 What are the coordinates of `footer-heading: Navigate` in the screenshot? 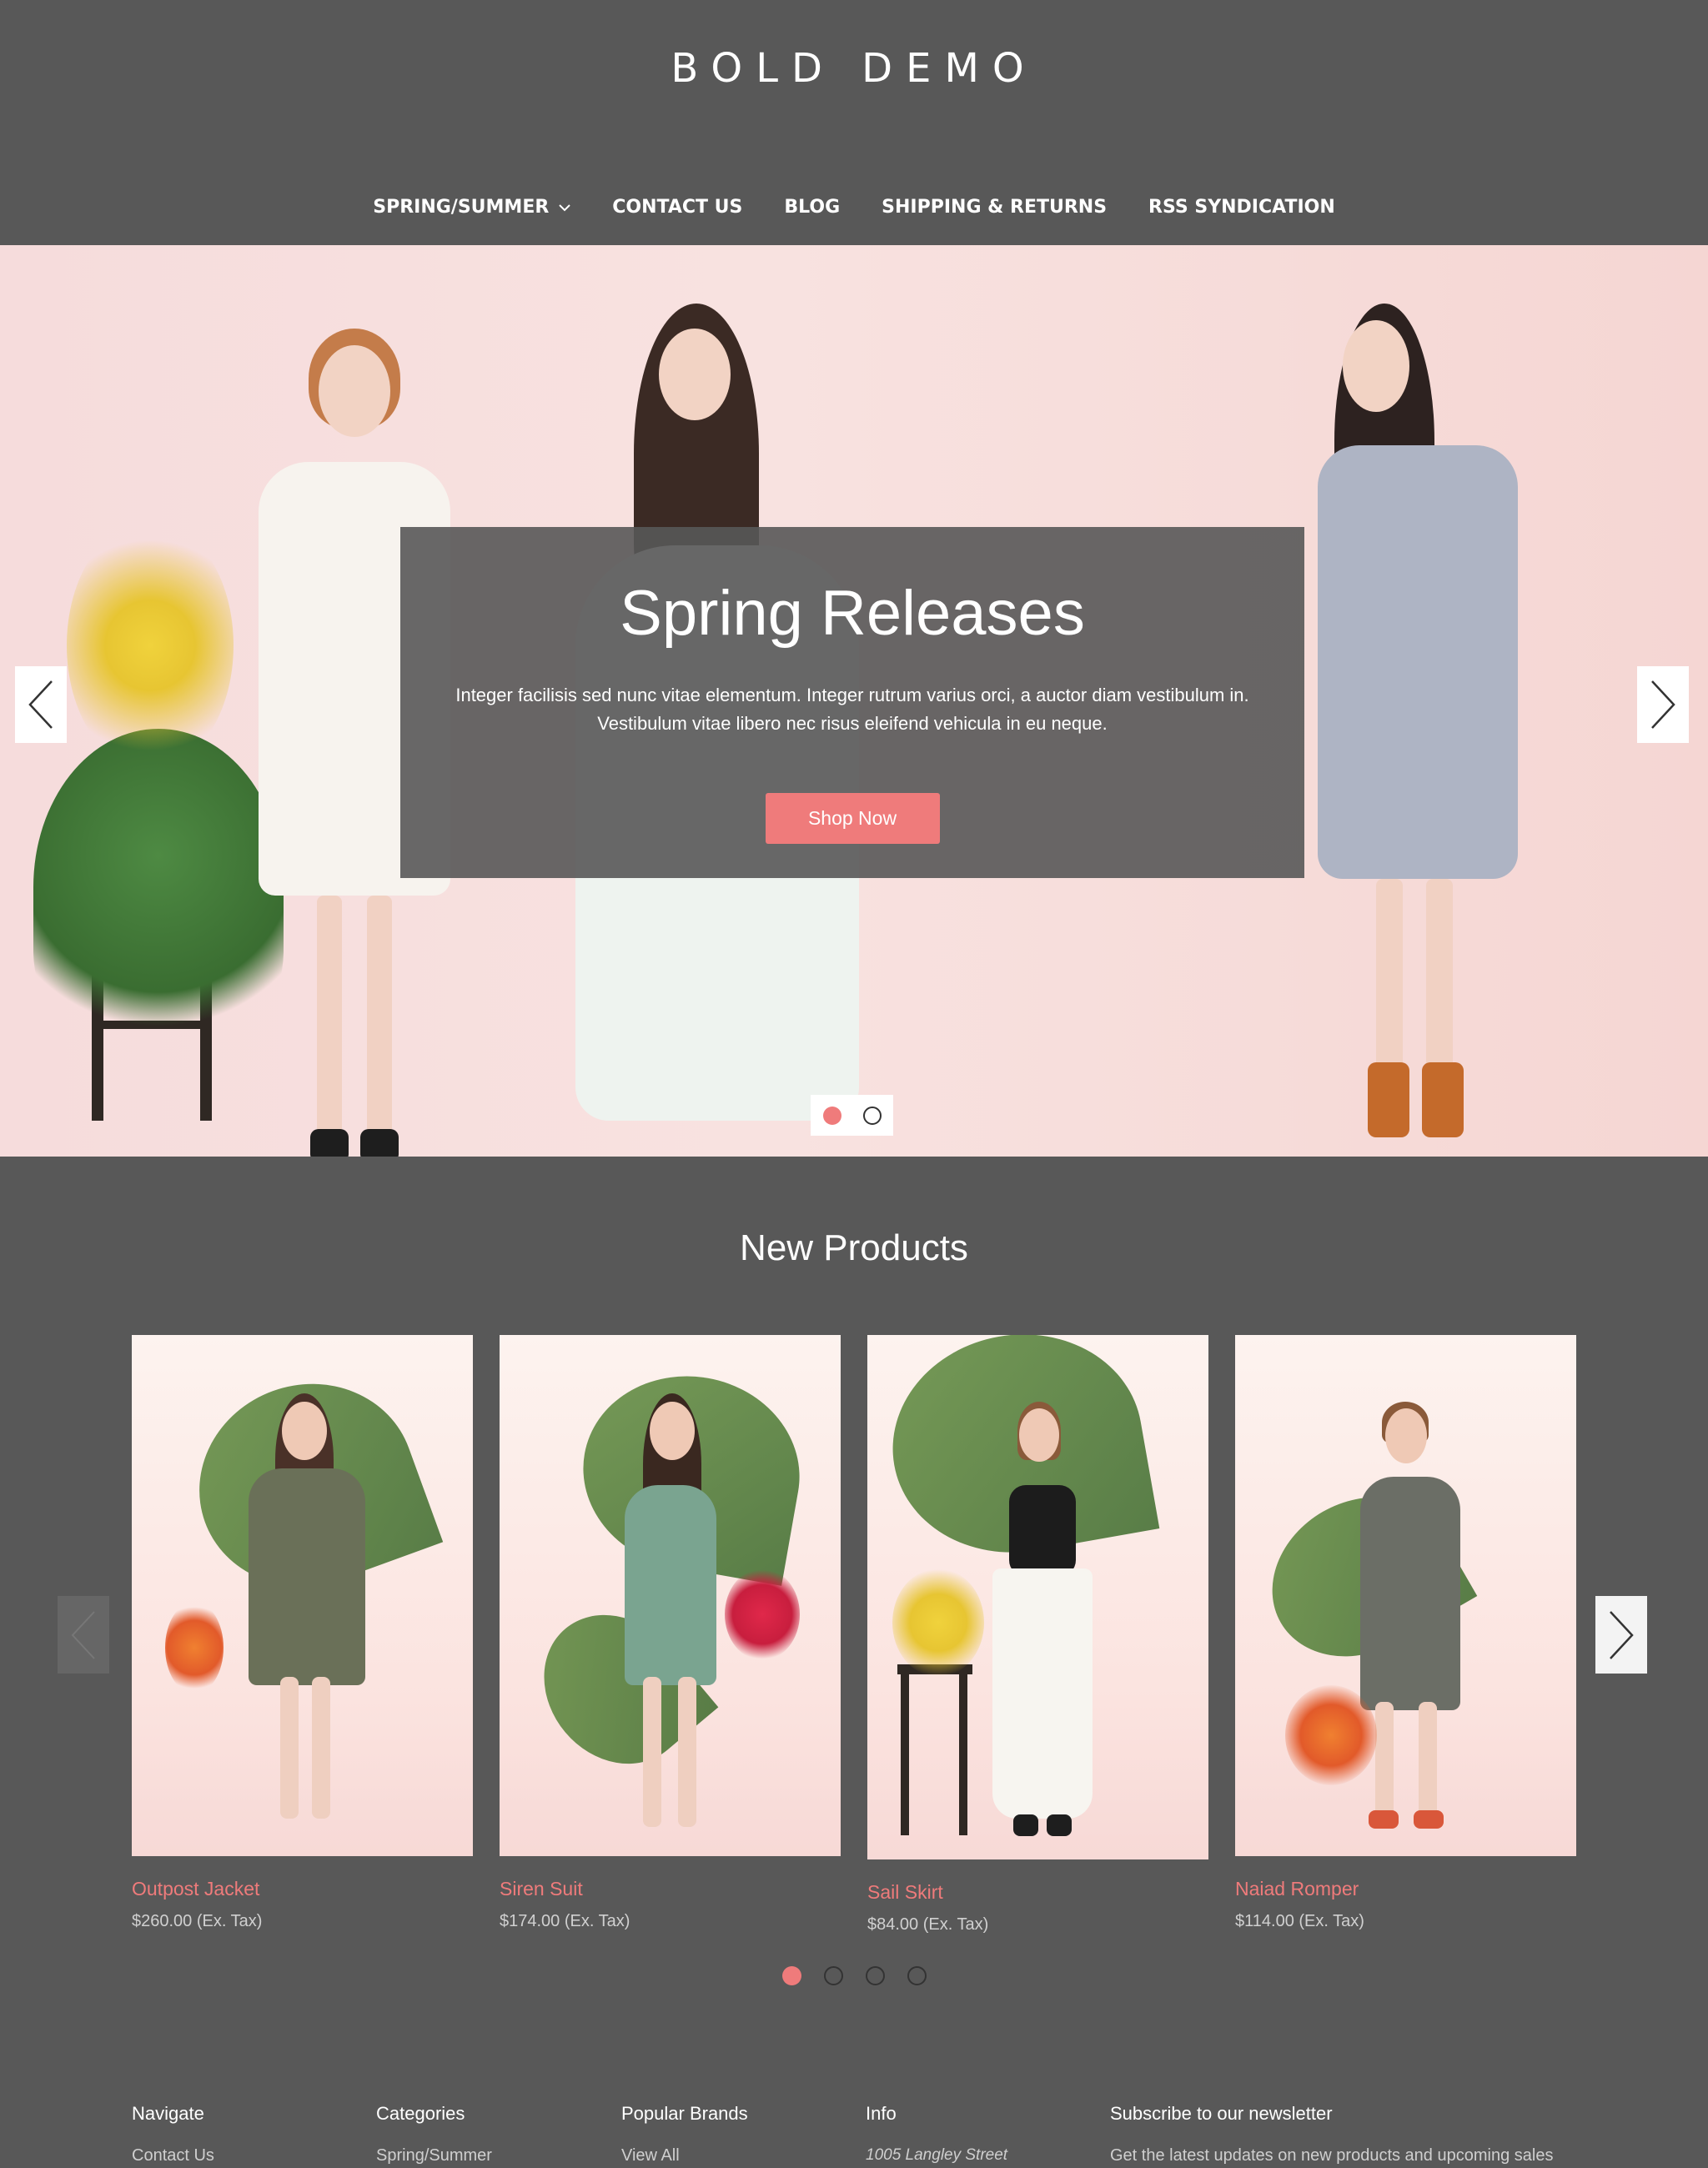 It's located at (168, 2113).